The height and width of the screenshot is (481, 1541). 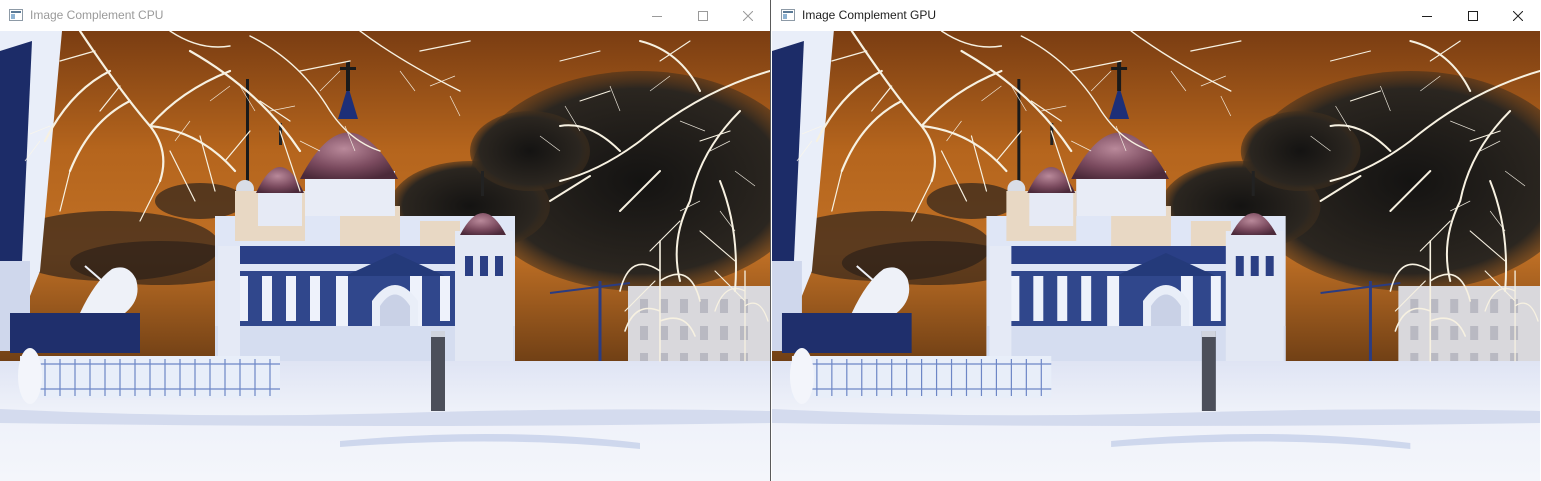 What do you see at coordinates (385, 15) in the screenshot?
I see `title-bar: Image Complement CPU` at bounding box center [385, 15].